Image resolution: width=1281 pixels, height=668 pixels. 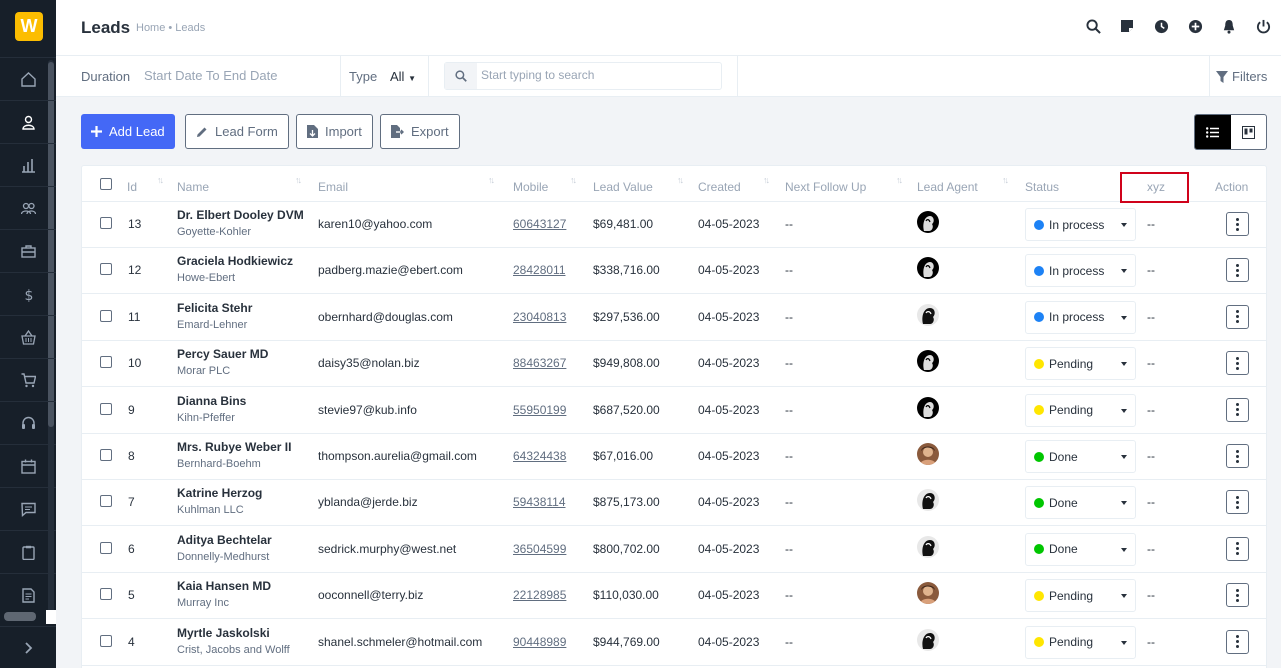 What do you see at coordinates (240, 215) in the screenshot?
I see `lead-name: Dr. Elbert Dooley DVM` at bounding box center [240, 215].